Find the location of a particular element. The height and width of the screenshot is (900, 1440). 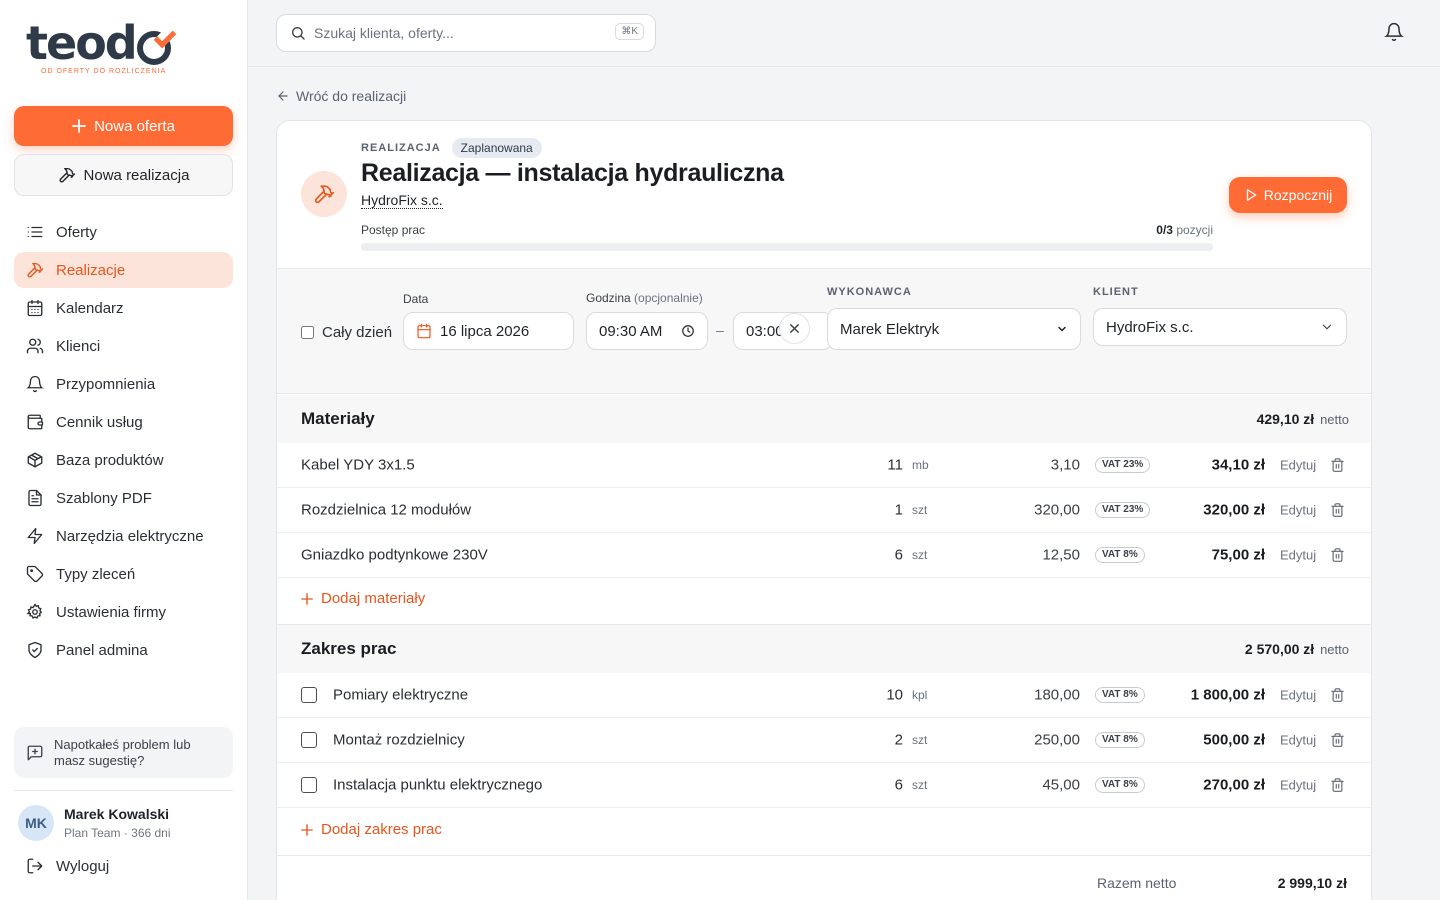

all-day-checkbox is located at coordinates (307, 332).